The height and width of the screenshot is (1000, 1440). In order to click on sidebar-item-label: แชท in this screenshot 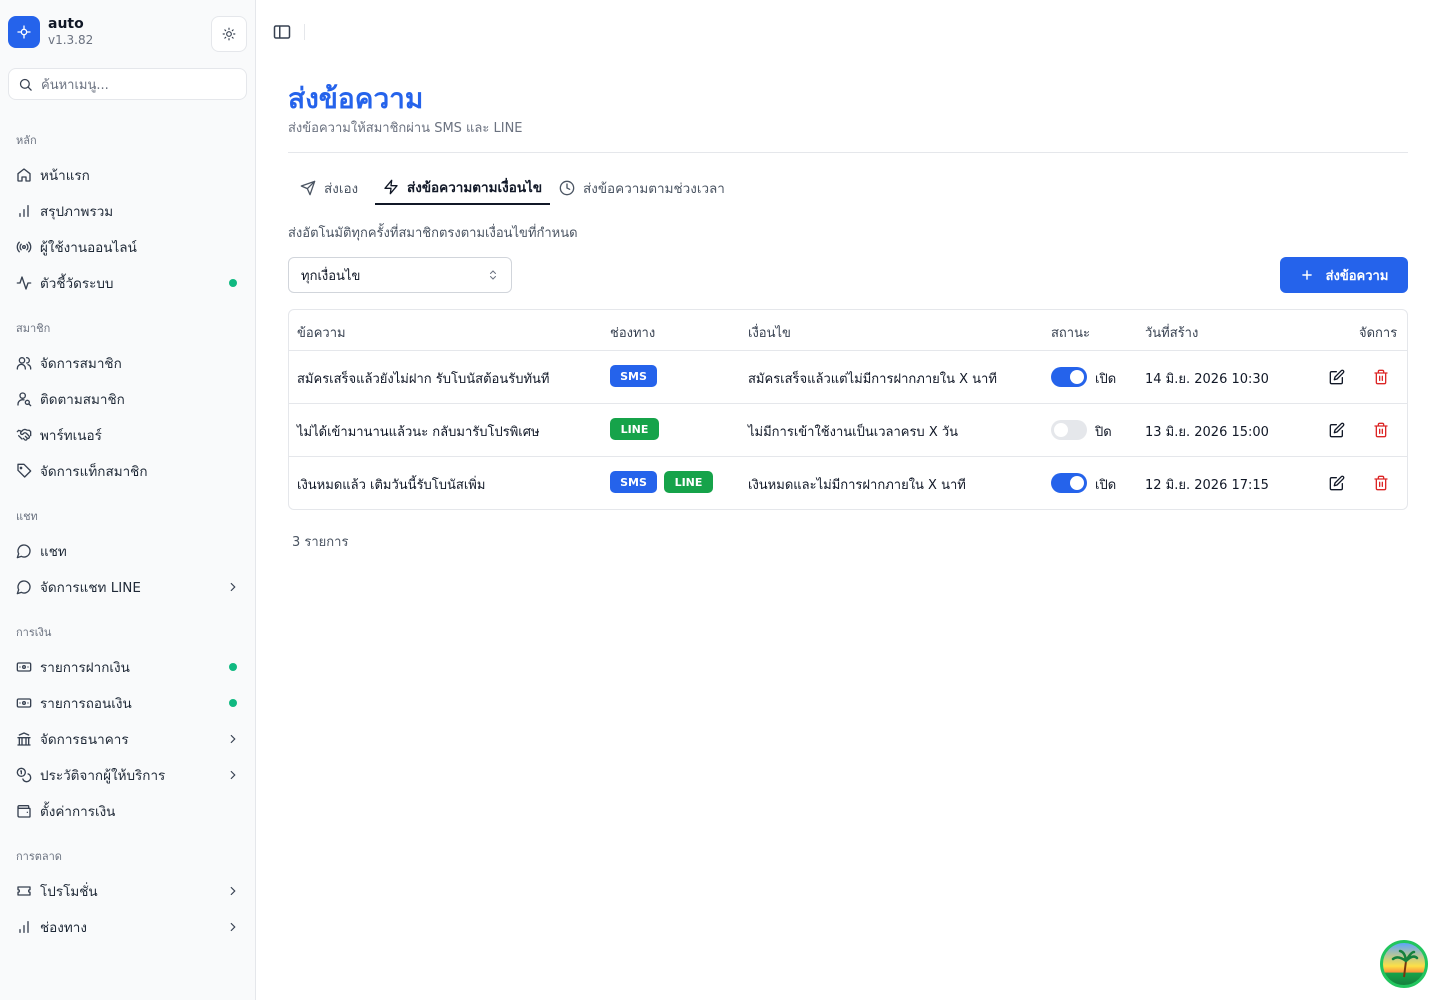, I will do `click(53, 552)`.